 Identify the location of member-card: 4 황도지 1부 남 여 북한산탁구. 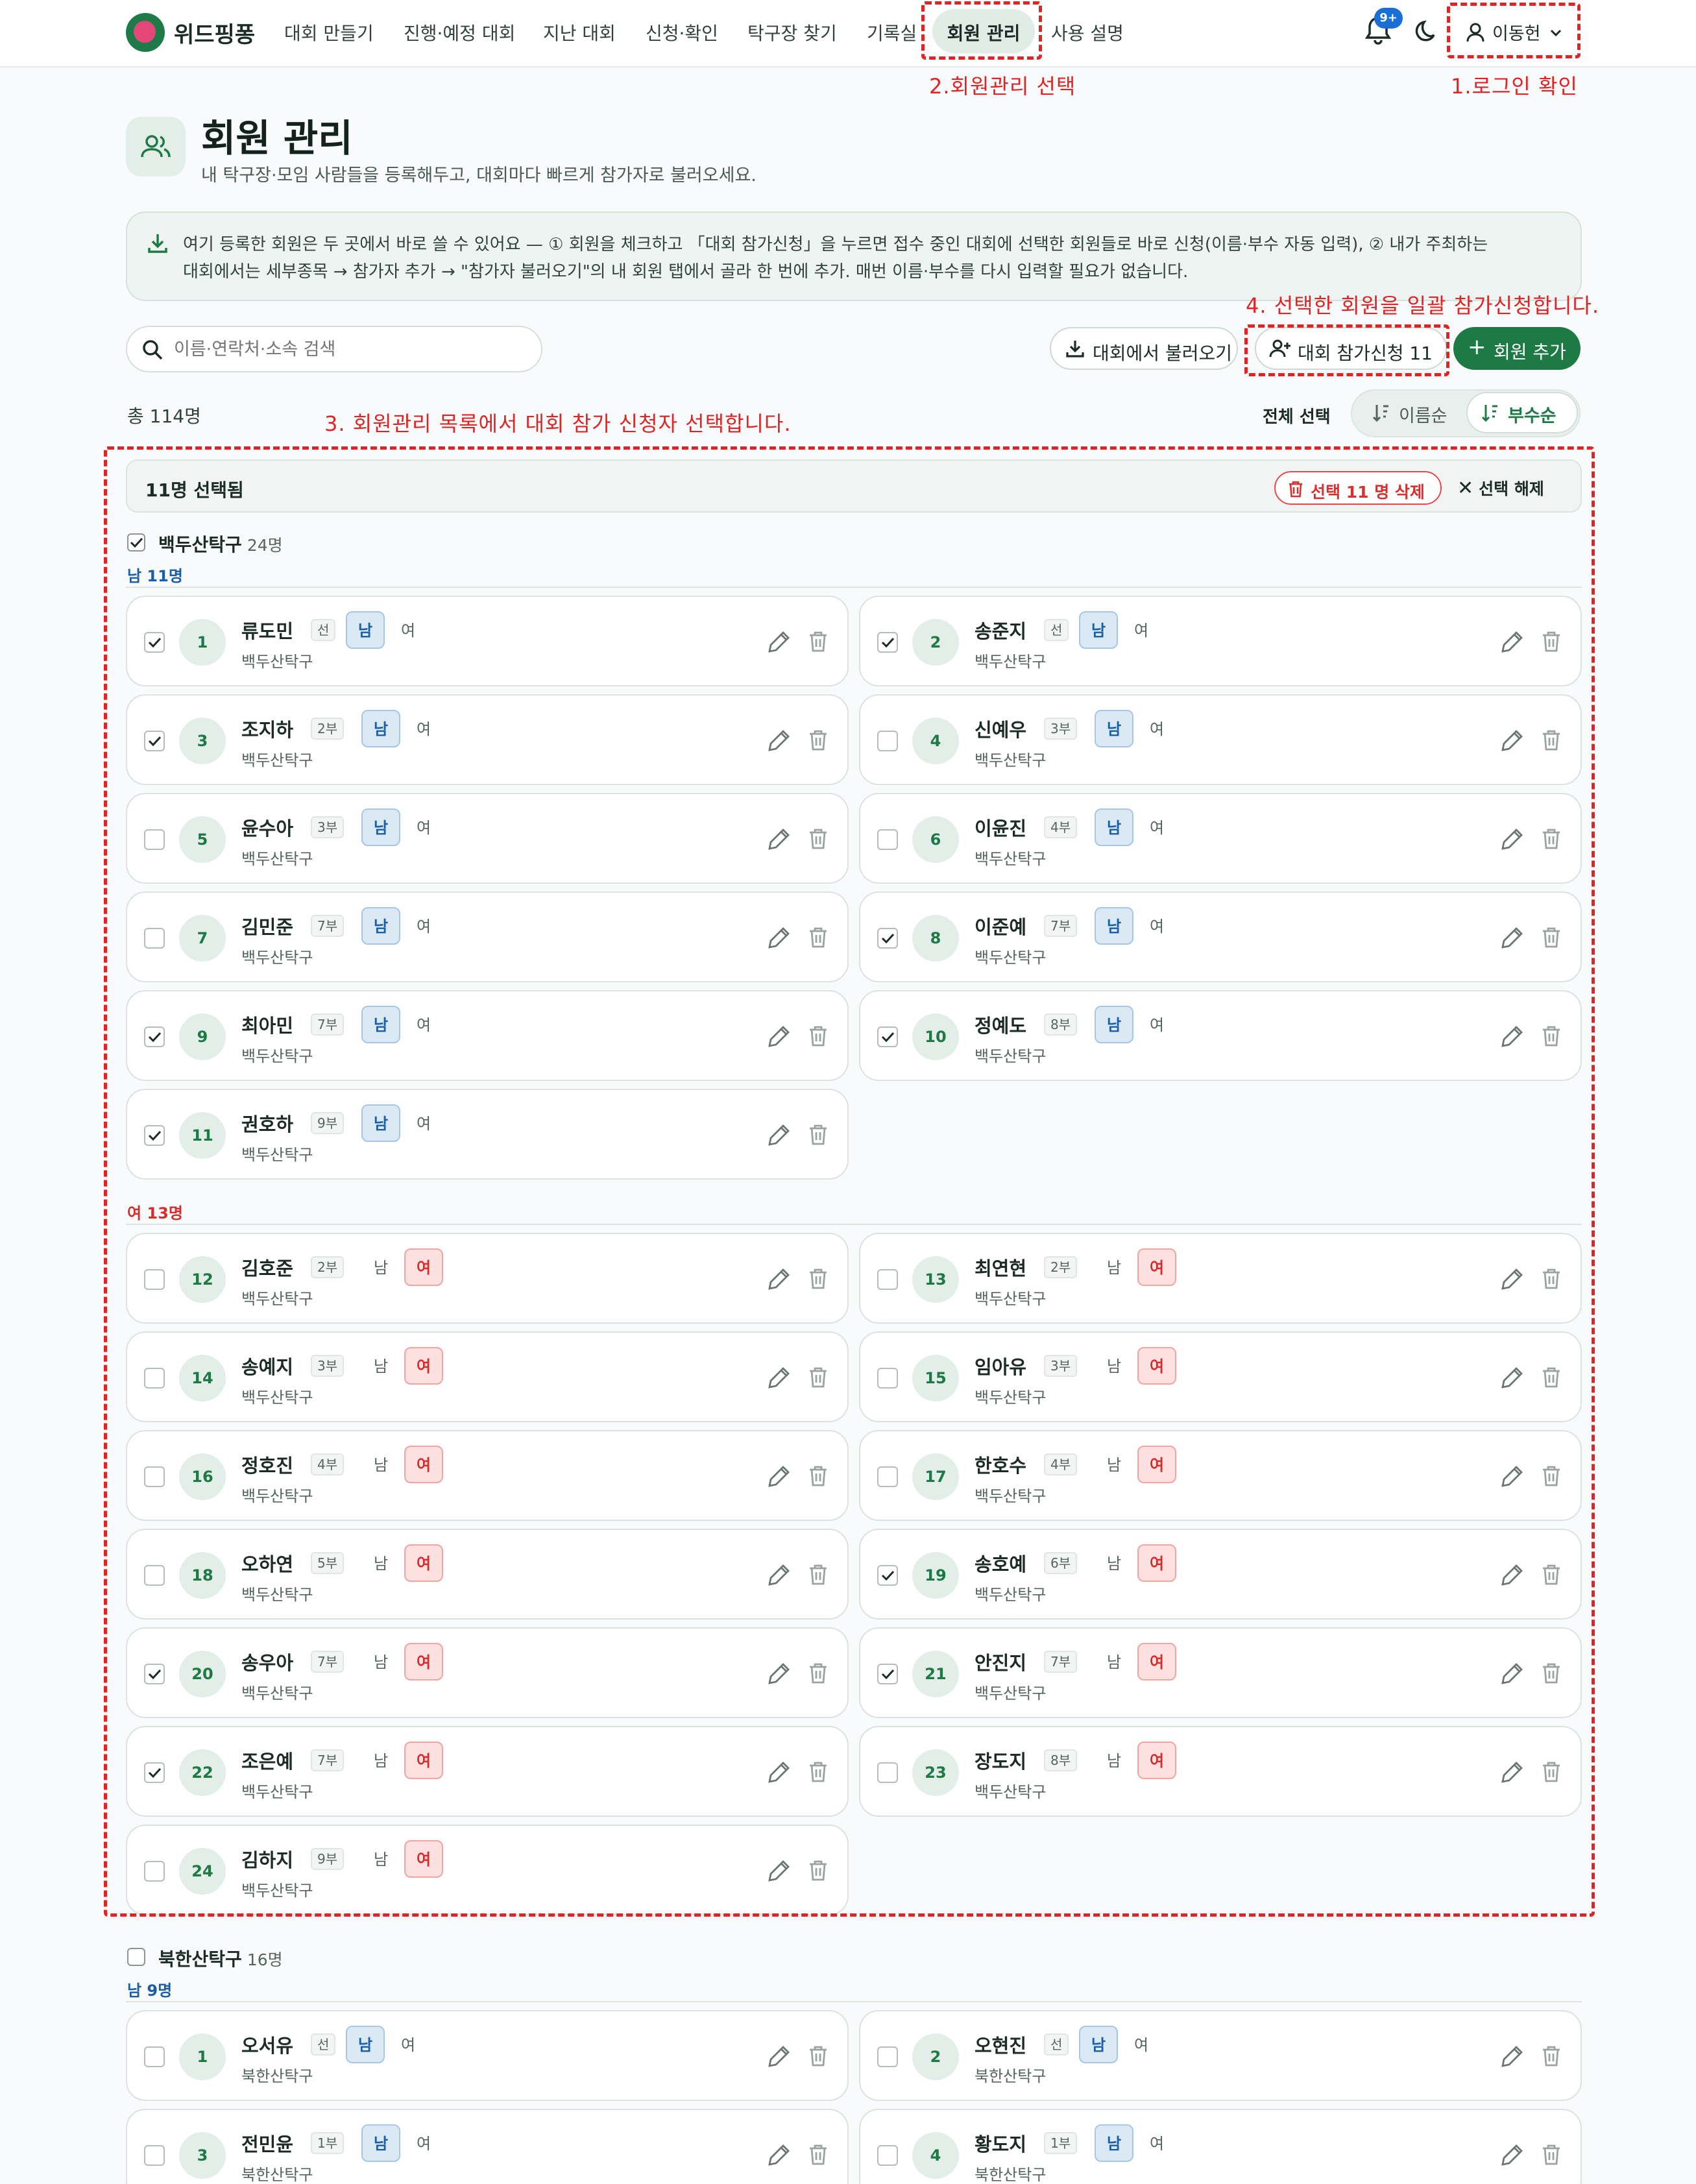
(1220, 2146).